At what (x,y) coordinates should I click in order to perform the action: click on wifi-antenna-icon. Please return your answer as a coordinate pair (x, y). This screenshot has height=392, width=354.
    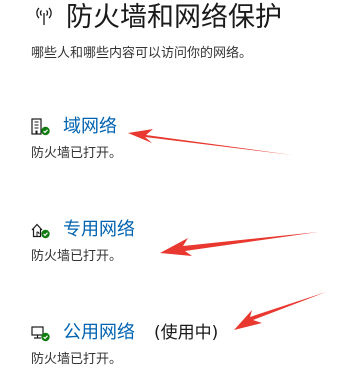
    Looking at the image, I should click on (44, 16).